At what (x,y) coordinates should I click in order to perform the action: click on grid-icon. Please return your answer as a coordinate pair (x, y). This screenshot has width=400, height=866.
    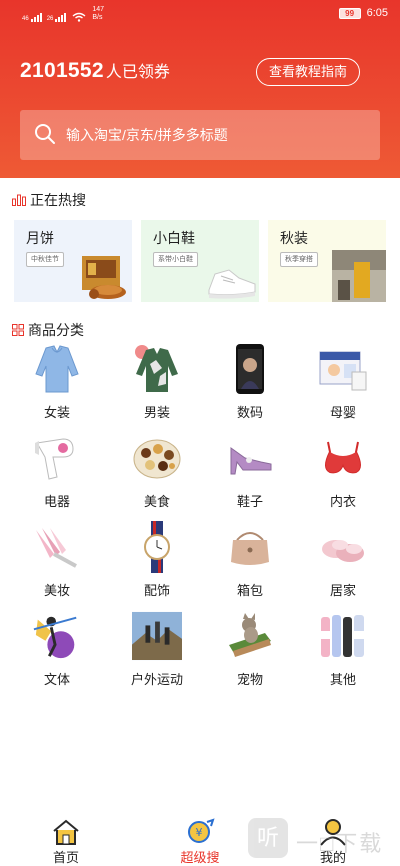
    Looking at the image, I should click on (18, 330).